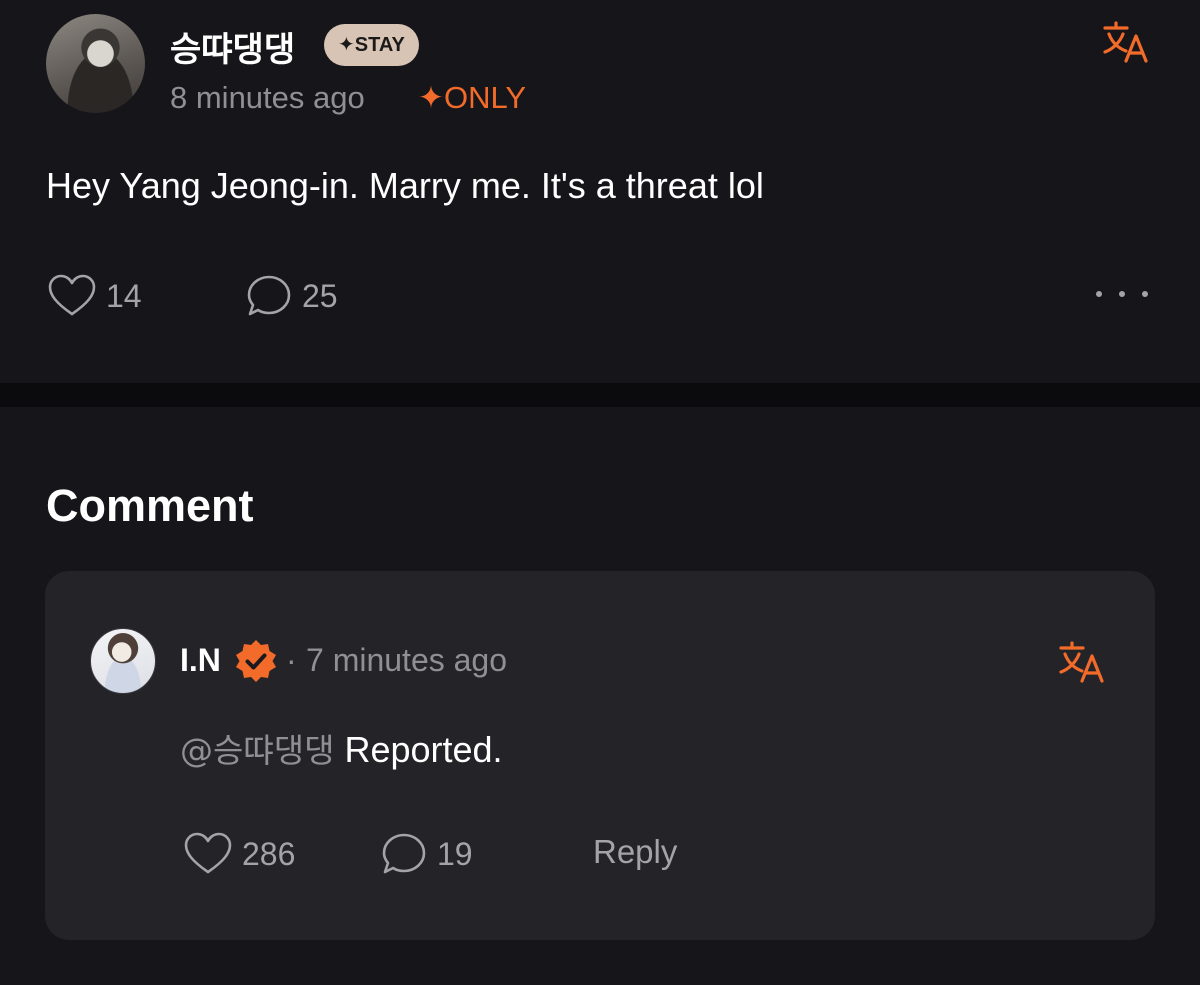 The width and height of the screenshot is (1200, 985). What do you see at coordinates (407, 660) in the screenshot?
I see `comment-timestamp: 7 minutes ago` at bounding box center [407, 660].